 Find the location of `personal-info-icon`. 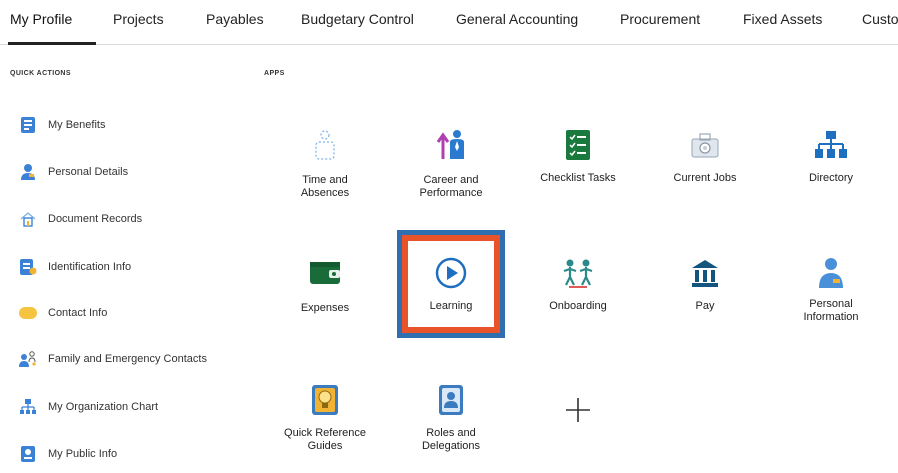

personal-info-icon is located at coordinates (831, 273).